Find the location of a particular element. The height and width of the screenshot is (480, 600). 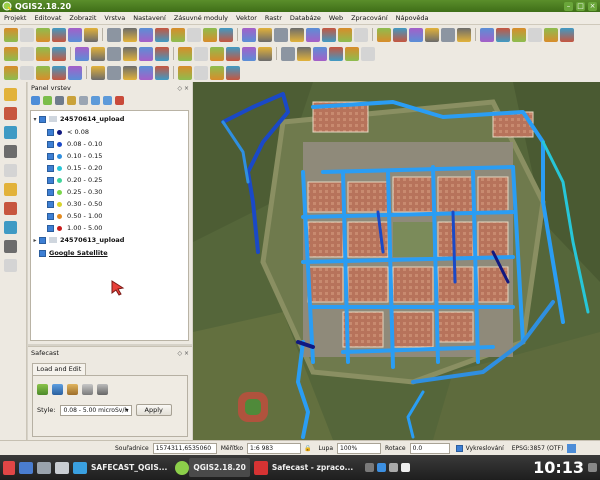

menu-item-10: Zpracování is located at coordinates (369, 18).